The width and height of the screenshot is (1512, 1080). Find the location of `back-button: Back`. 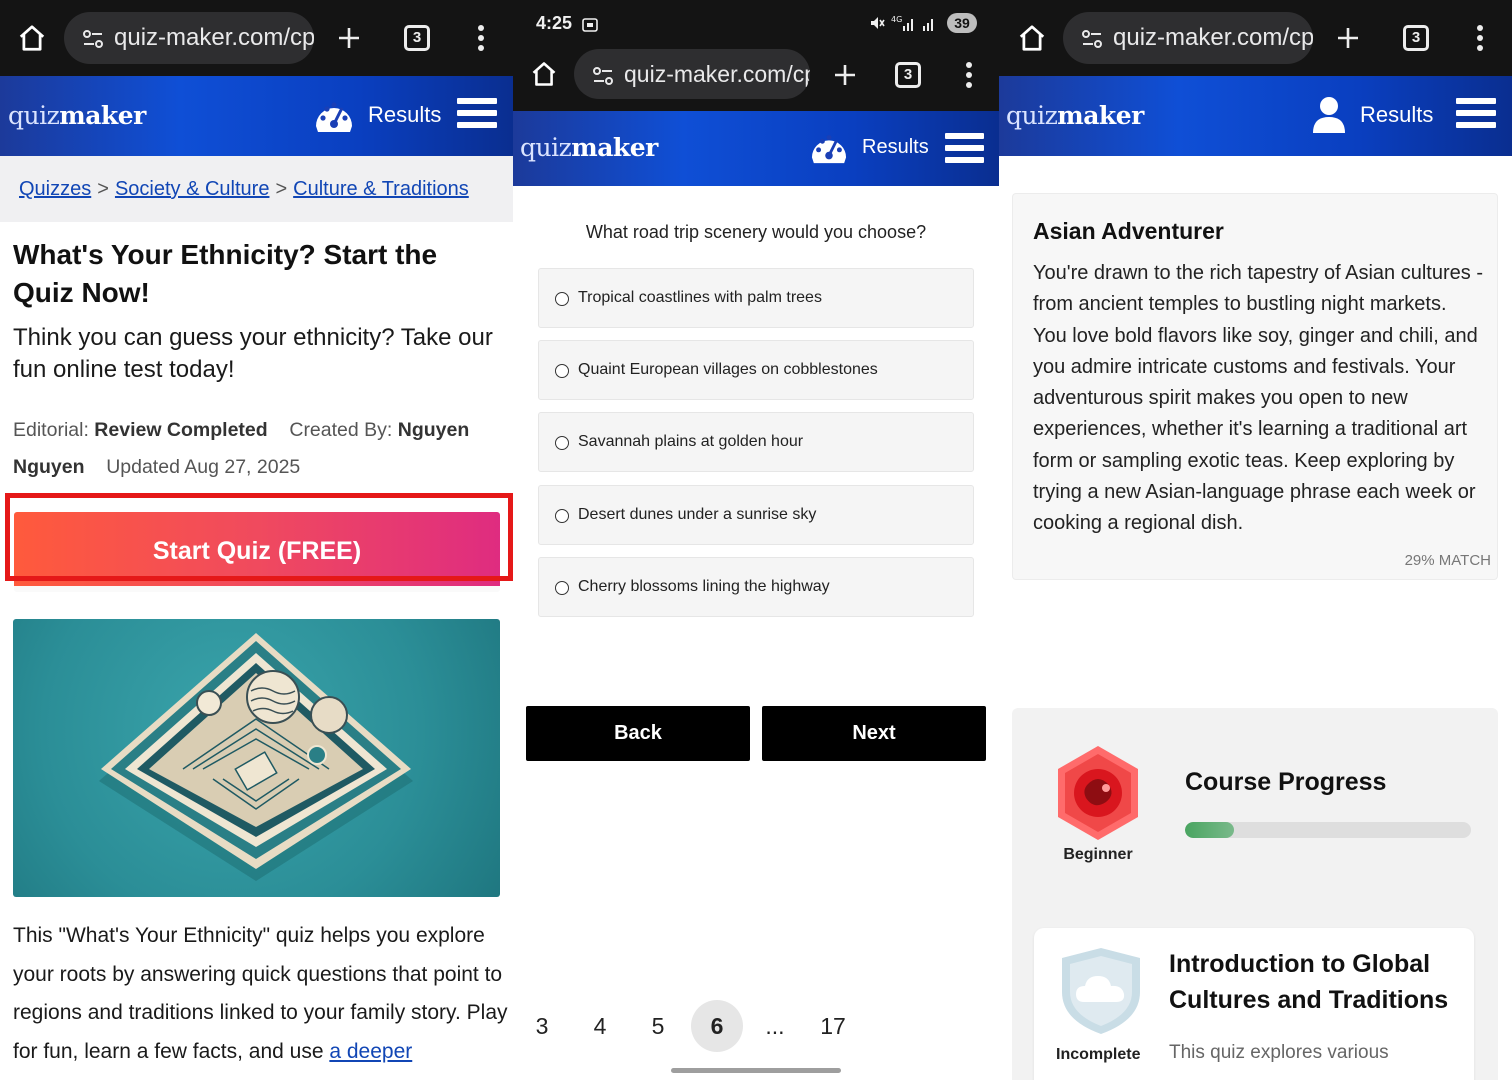

back-button: Back is located at coordinates (638, 733).